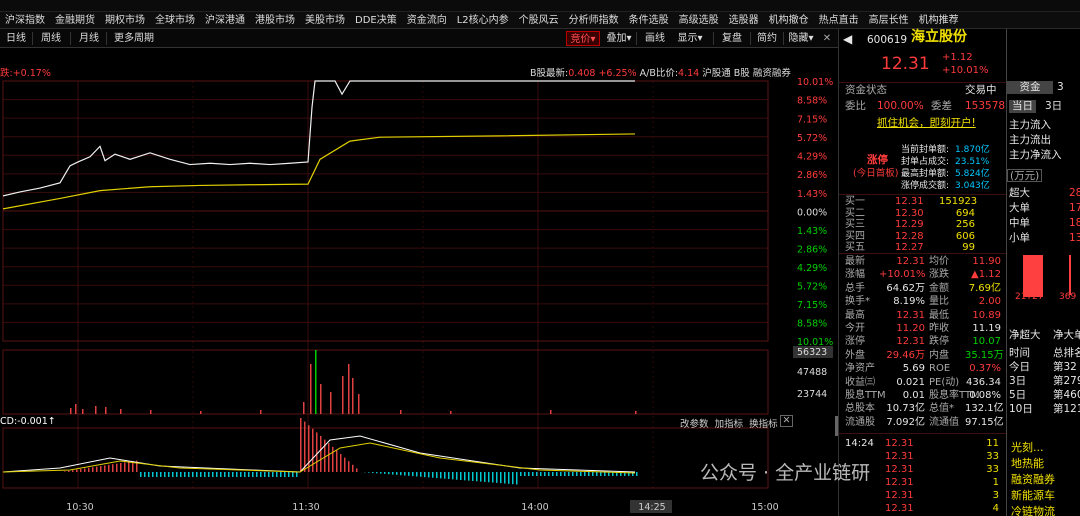  What do you see at coordinates (801, 38) in the screenshot?
I see `hide-button: 隐藏▾` at bounding box center [801, 38].